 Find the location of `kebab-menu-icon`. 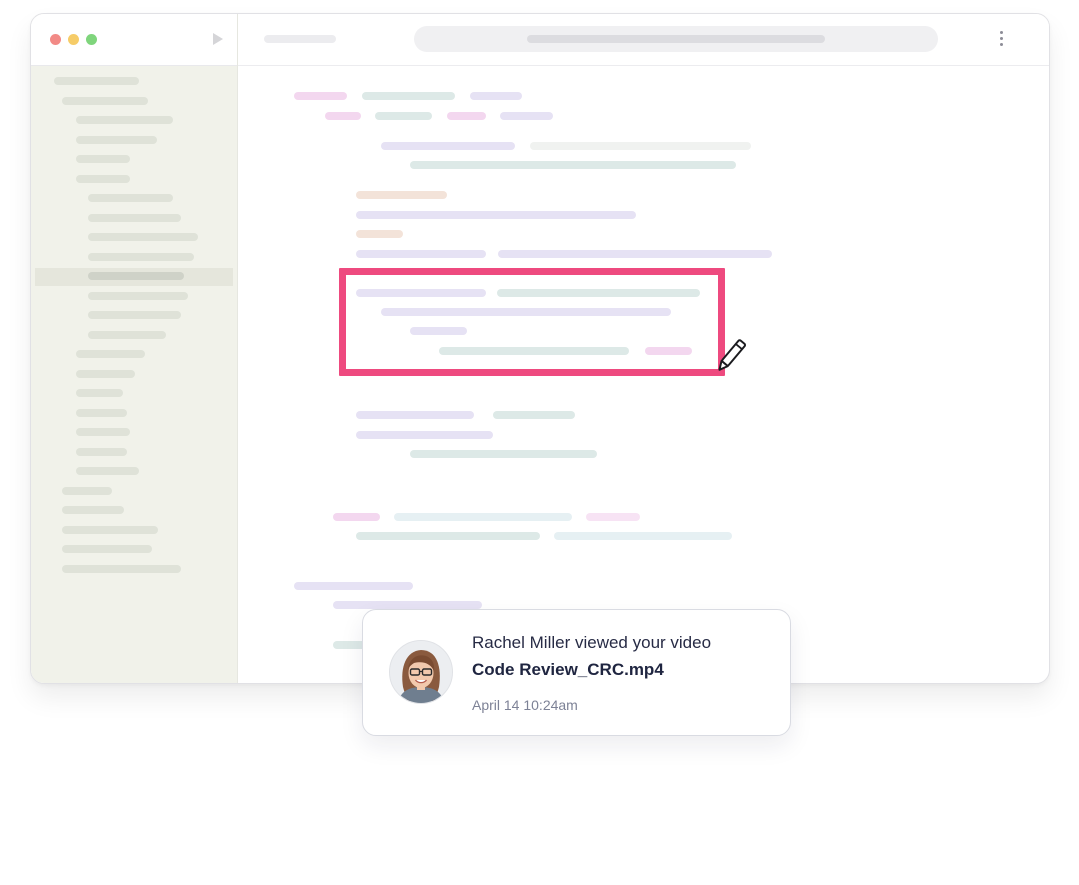

kebab-menu-icon is located at coordinates (1002, 40).